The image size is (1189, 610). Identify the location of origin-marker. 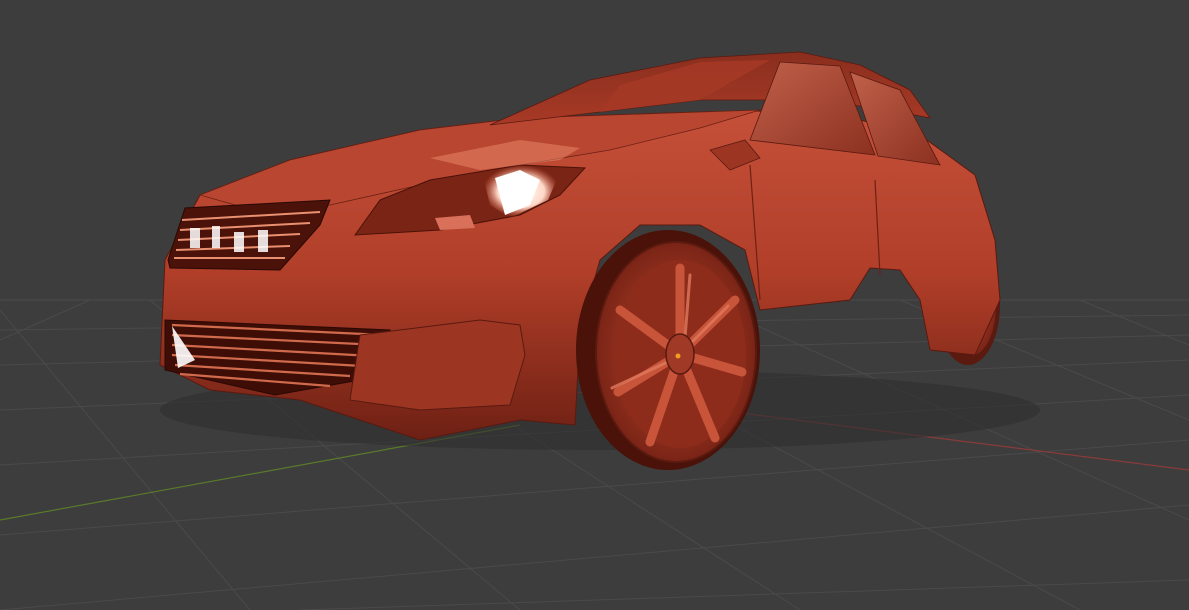
(678, 356).